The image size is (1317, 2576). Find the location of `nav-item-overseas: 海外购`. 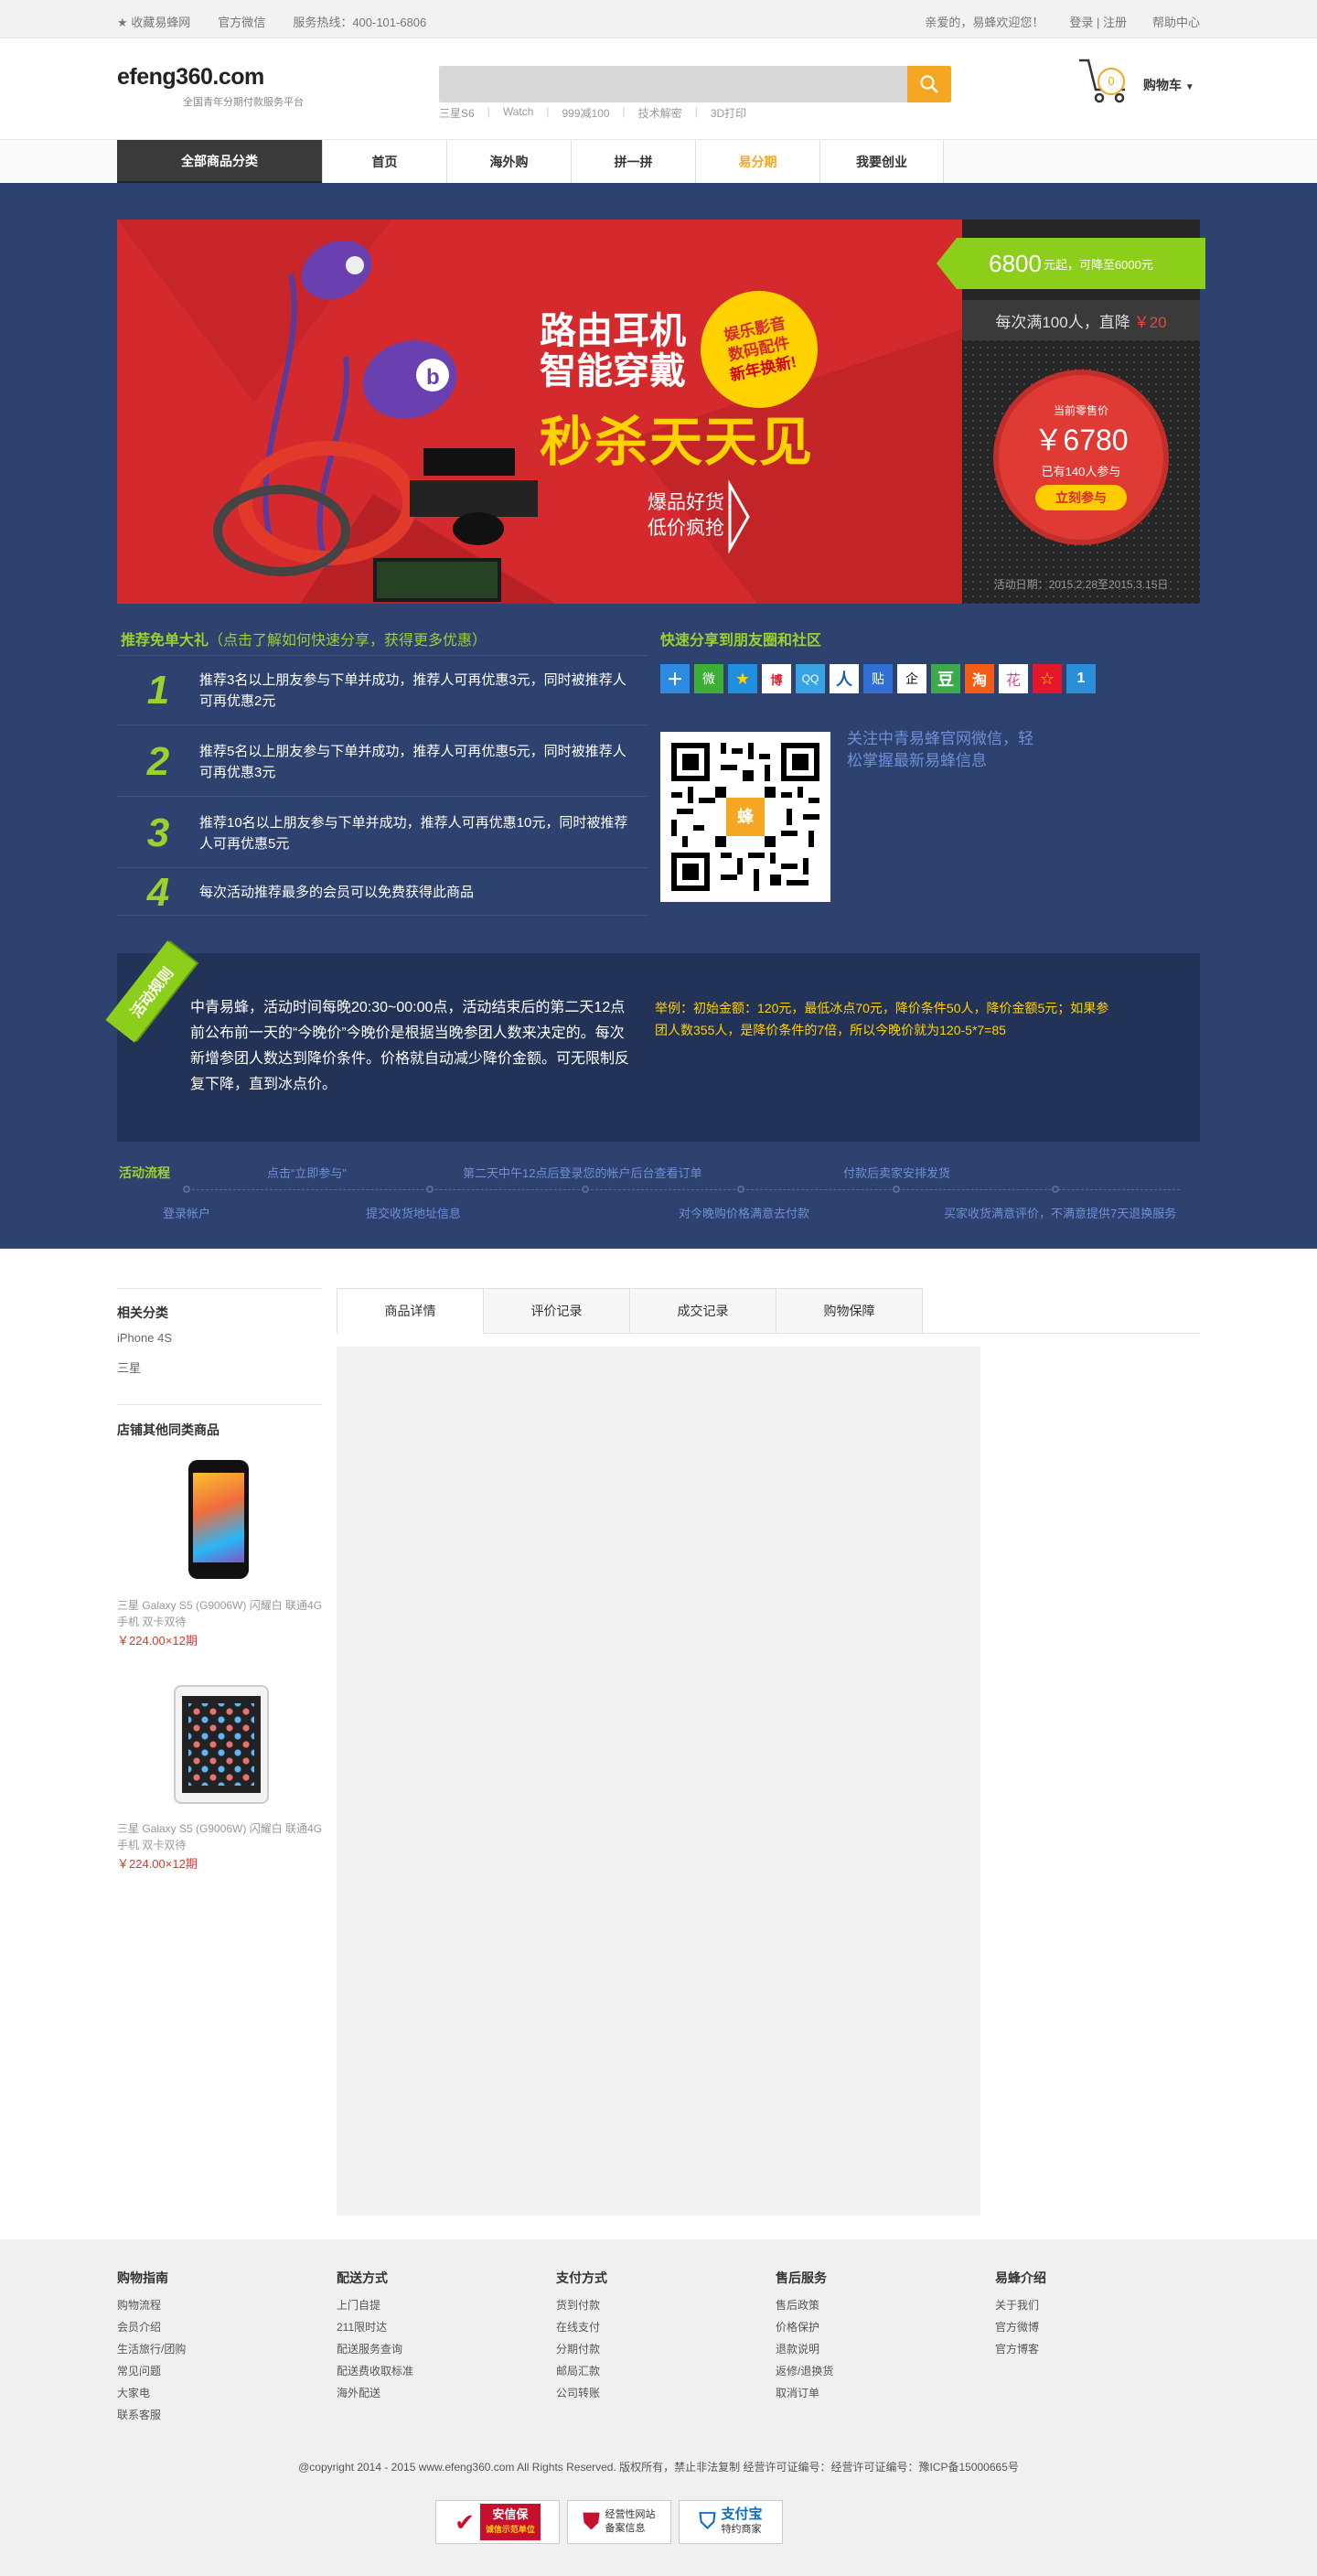

nav-item-overseas: 海外购 is located at coordinates (508, 162).